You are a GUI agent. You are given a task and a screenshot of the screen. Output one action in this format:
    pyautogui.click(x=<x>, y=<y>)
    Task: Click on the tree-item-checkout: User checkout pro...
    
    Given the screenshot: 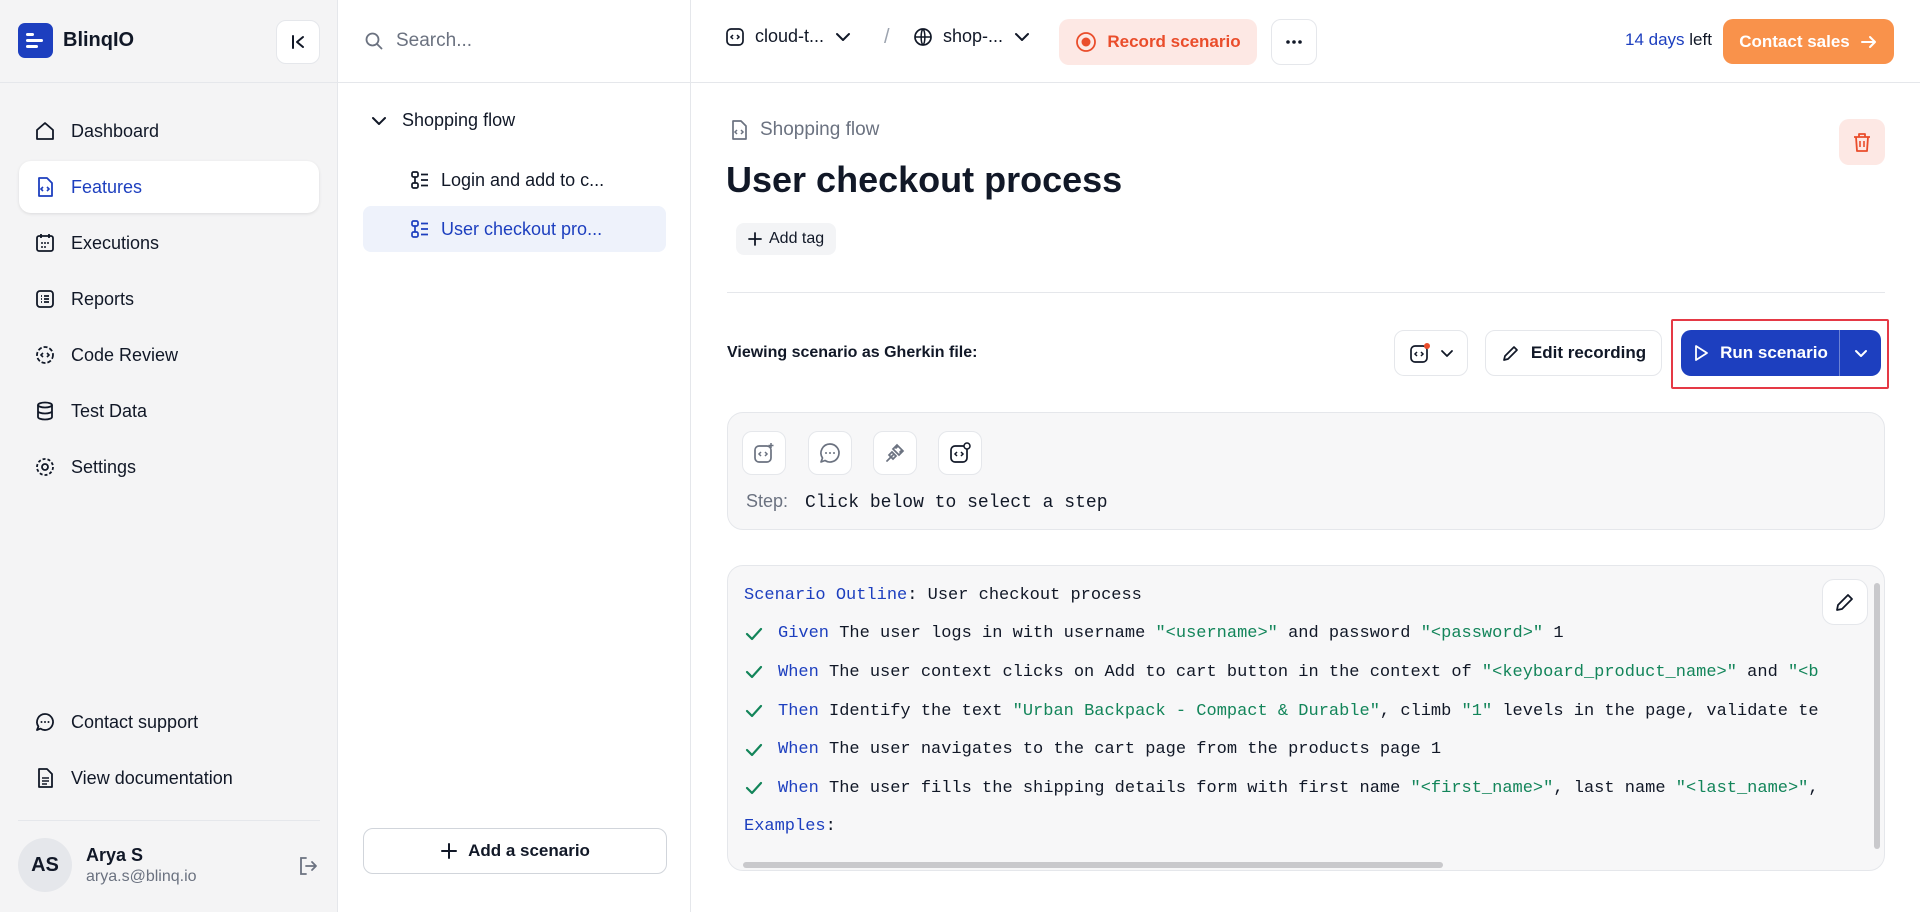 What is the action you would take?
    pyautogui.click(x=514, y=229)
    